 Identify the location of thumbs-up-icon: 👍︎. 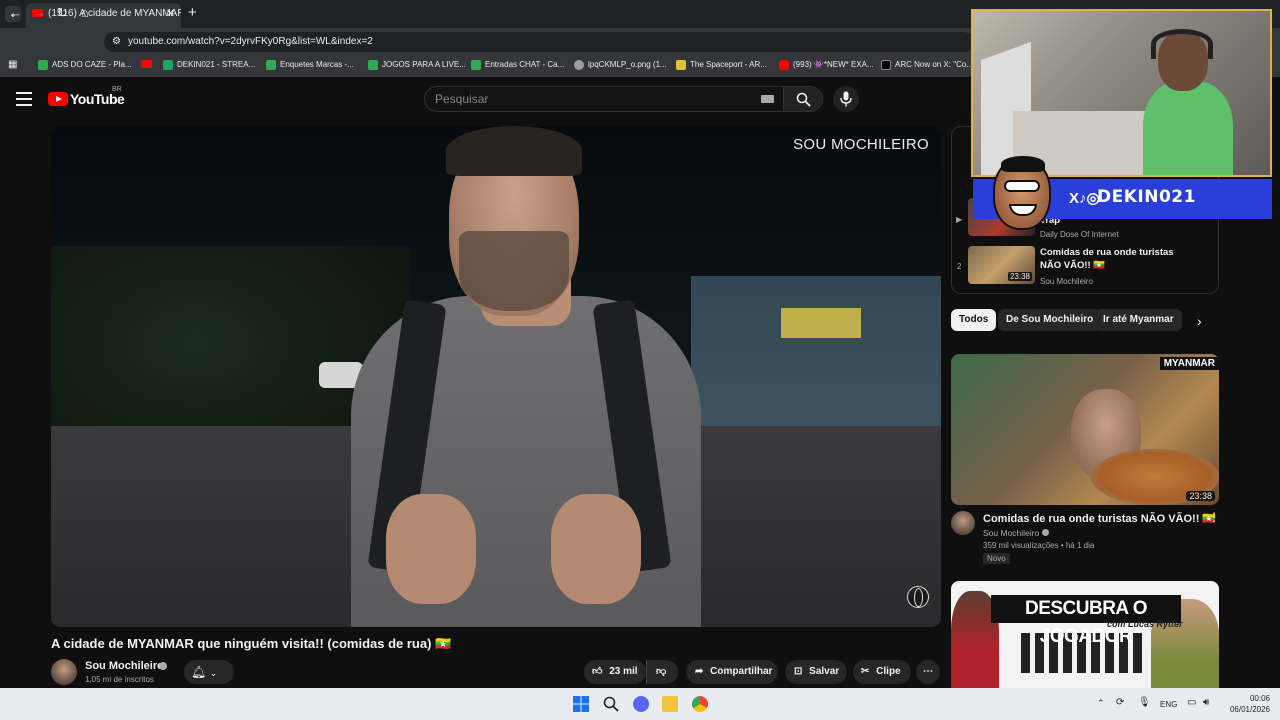
(597, 671).